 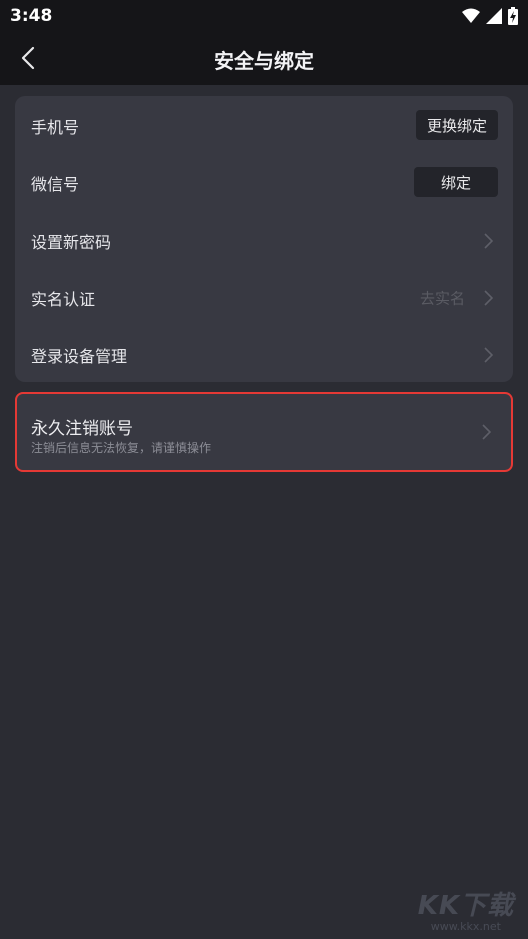 I want to click on set-password-row: 设置新密码, so click(x=264, y=240).